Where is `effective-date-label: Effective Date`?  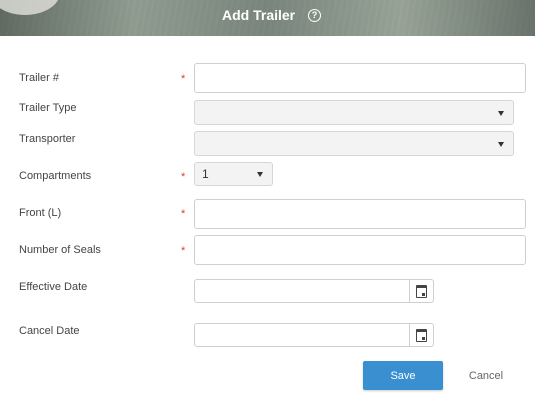
effective-date-label: Effective Date is located at coordinates (53, 287).